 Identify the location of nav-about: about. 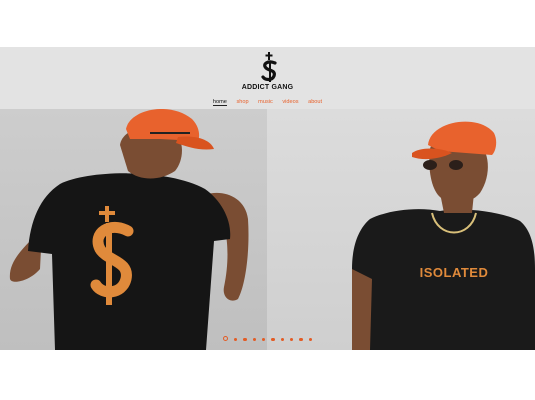
(315, 102).